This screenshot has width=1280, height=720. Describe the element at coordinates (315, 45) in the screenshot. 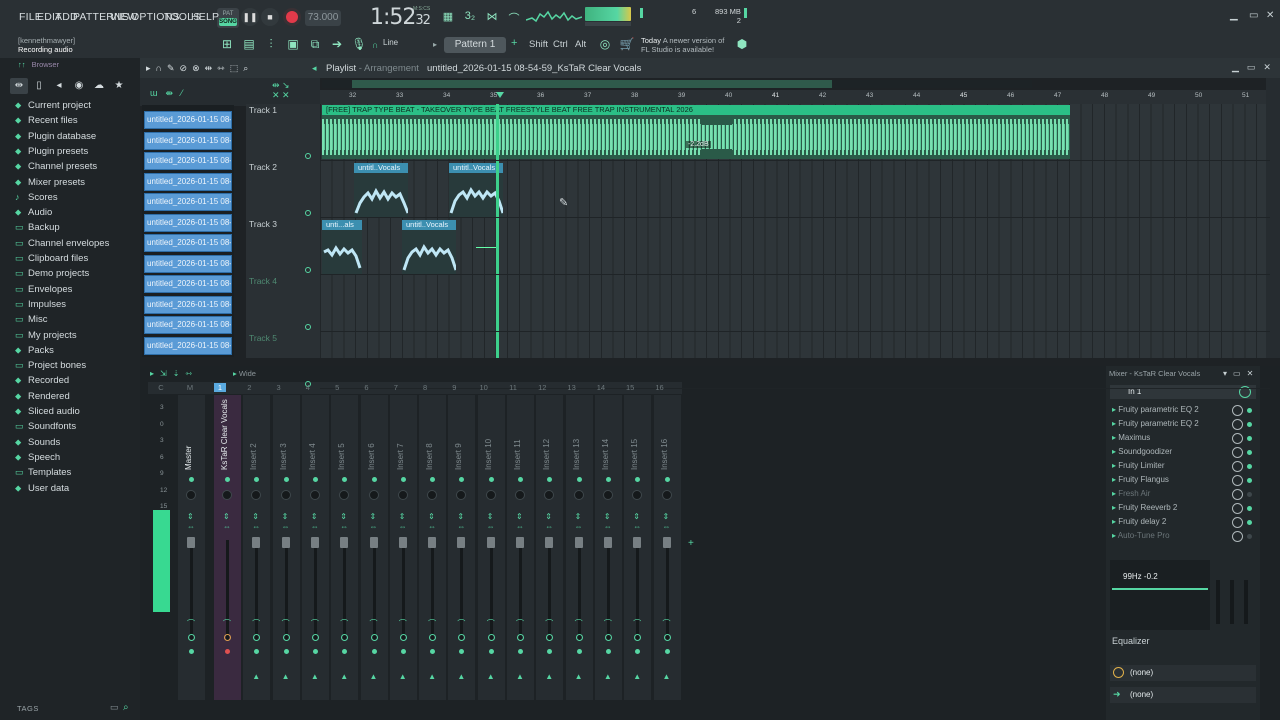

I see `plugin-picker-icon: ⧉` at that location.